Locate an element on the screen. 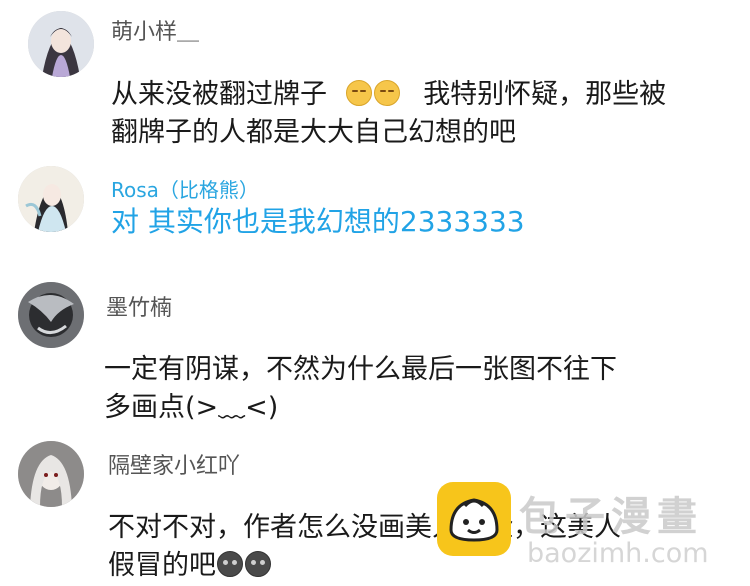 This screenshot has width=750, height=586. comment-text: 从来没被翻过牌子 我特别怀疑，那些被 is located at coordinates (388, 95).